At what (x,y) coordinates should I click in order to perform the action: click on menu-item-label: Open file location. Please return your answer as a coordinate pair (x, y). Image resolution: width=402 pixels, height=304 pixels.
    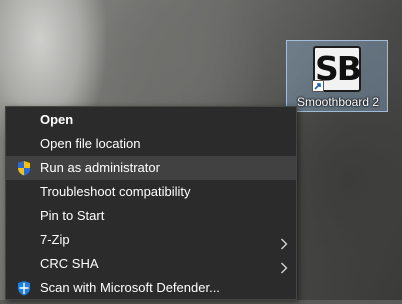
    Looking at the image, I should click on (90, 143).